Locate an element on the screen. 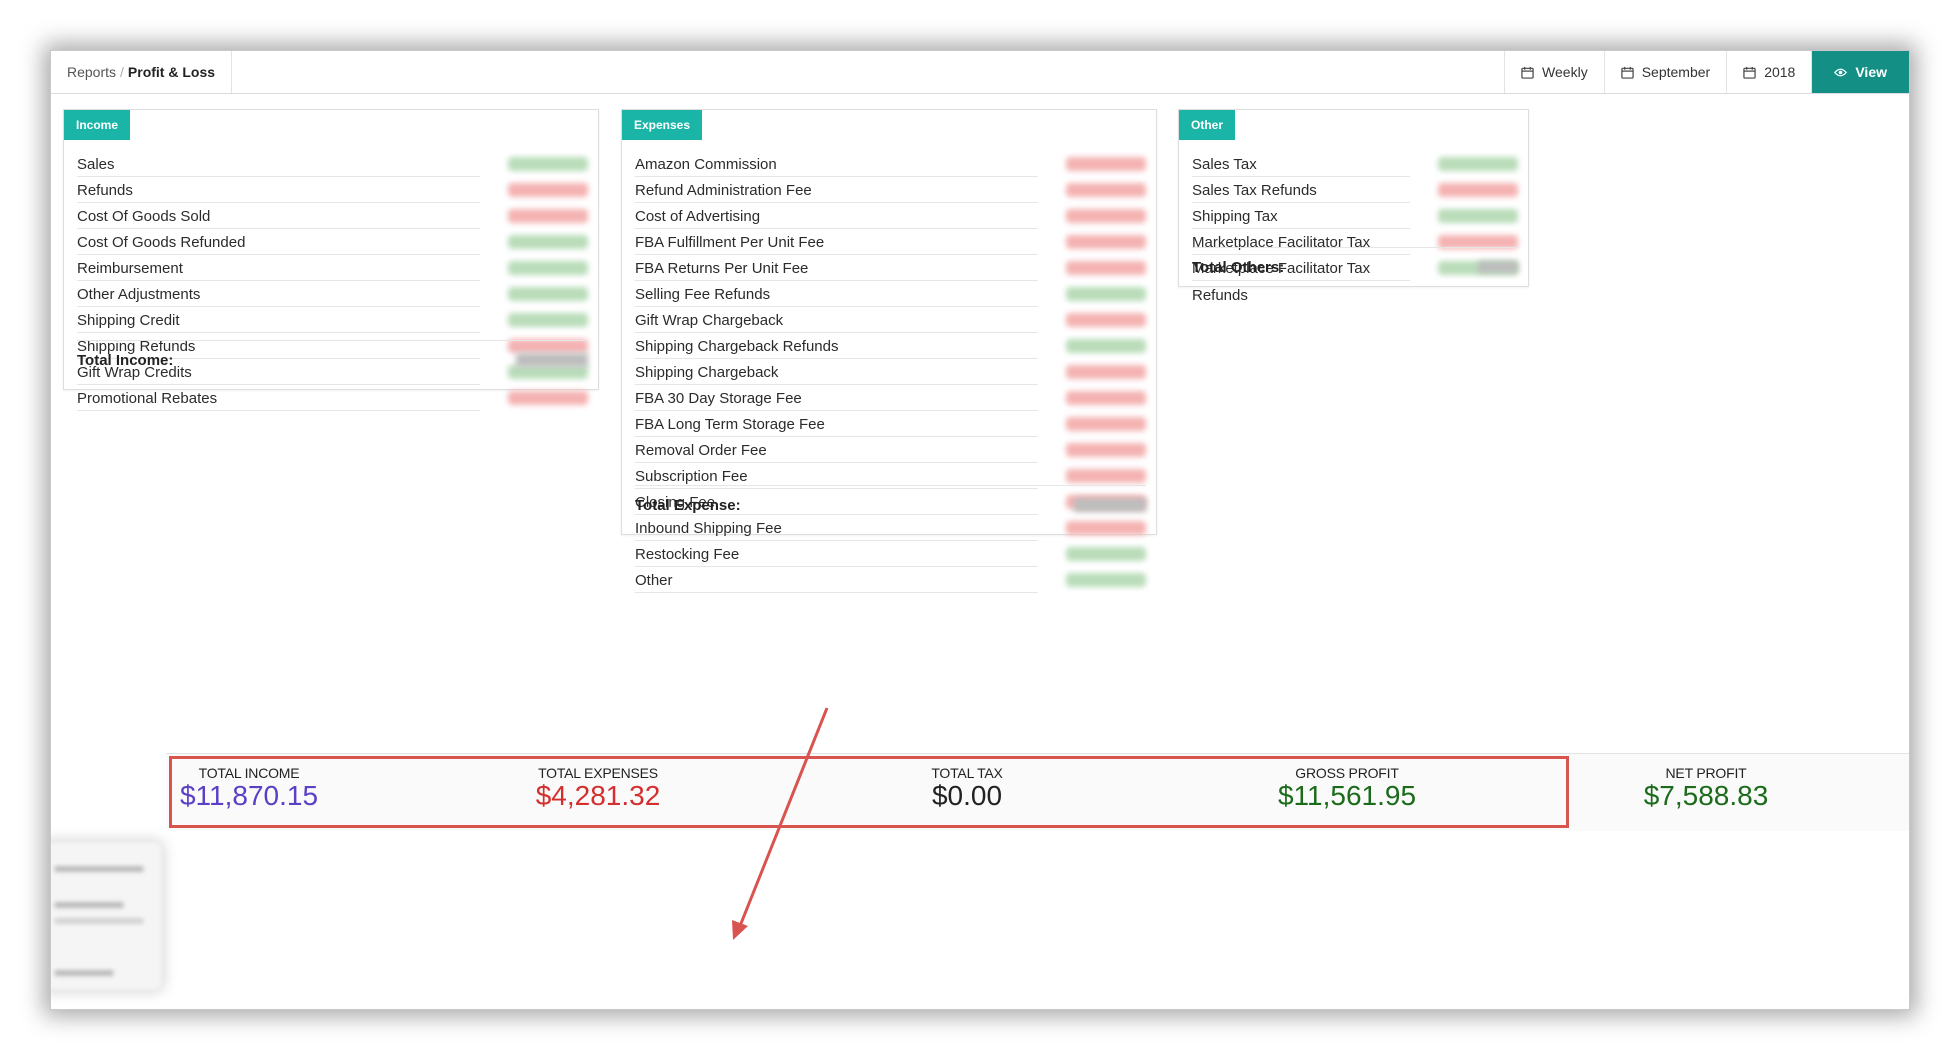  list-item: Restocking Fee is located at coordinates (890, 554).